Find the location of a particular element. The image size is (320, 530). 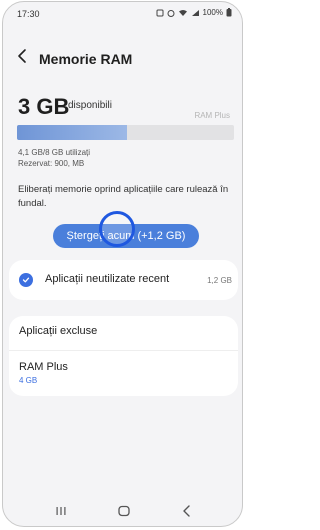

ram-usage-details: 4,1 GB/8 GB utilizați Rezervat: 900, MB is located at coordinates (54, 158).